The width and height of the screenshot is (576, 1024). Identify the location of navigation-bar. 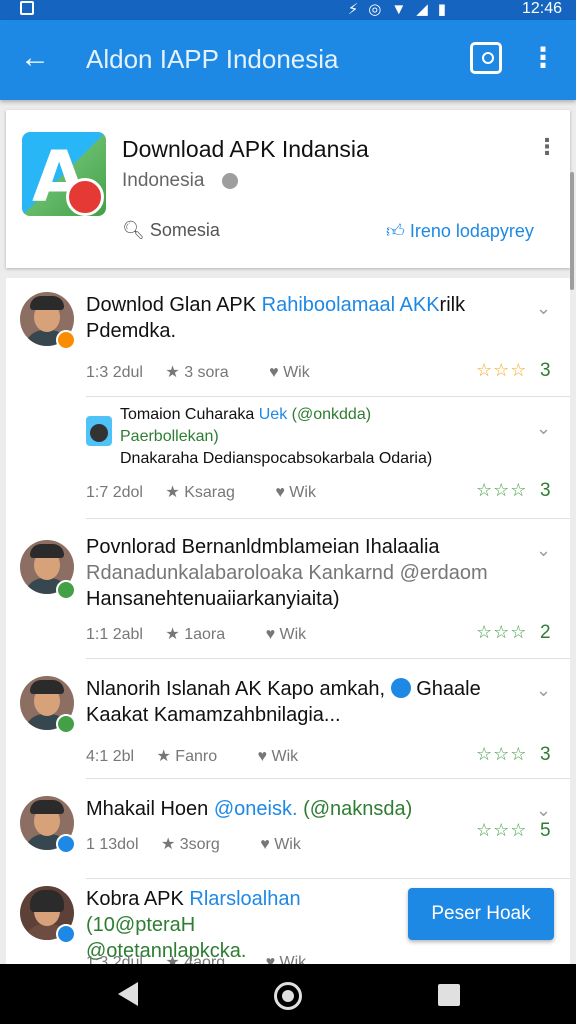
(288, 994).